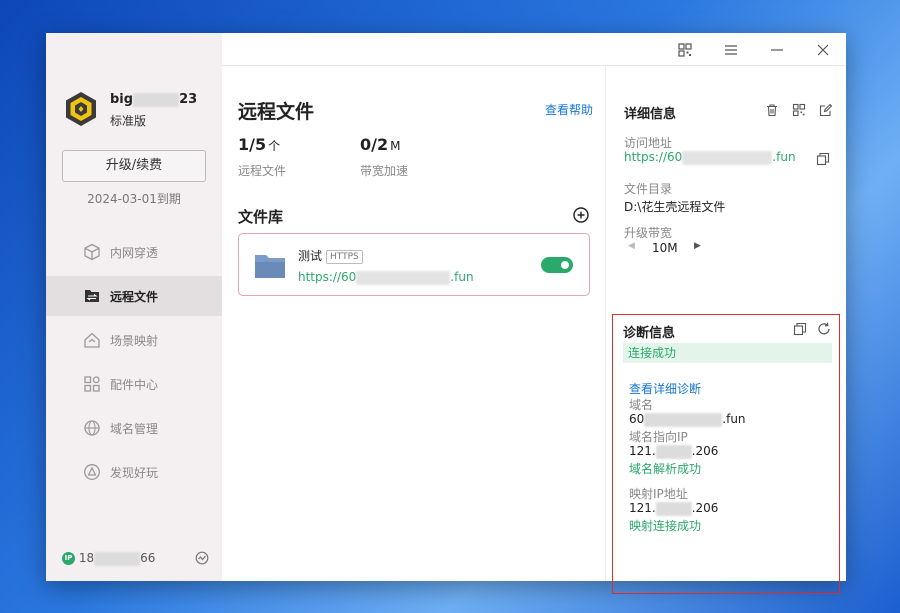  What do you see at coordinates (202, 558) in the screenshot?
I see `network-status-icon` at bounding box center [202, 558].